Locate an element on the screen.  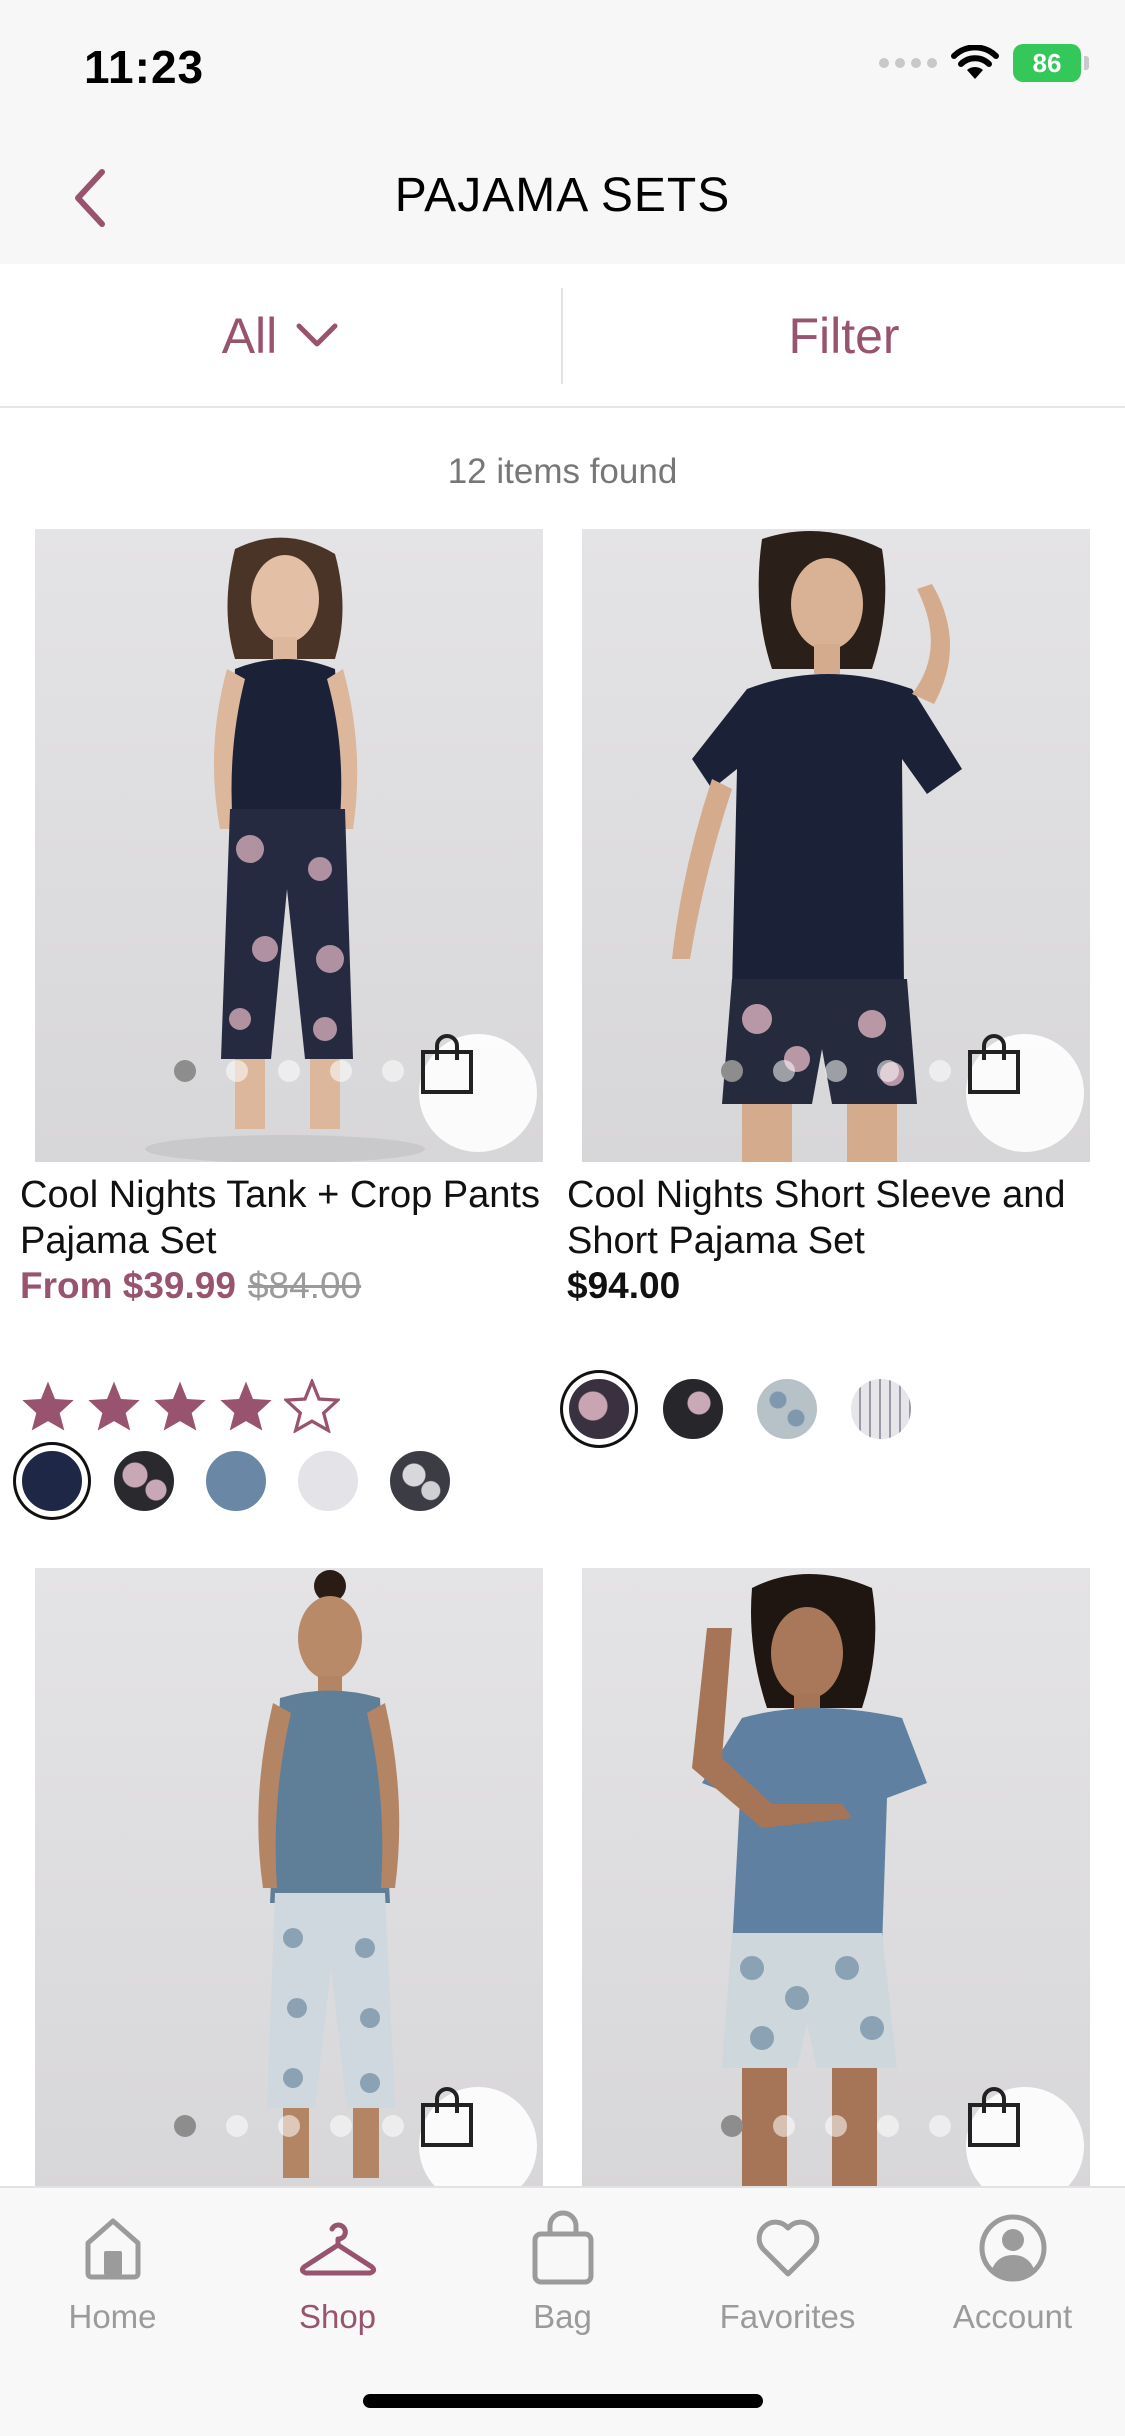
navigation-bar: PAJAMA SETS is located at coordinates (562, 198).